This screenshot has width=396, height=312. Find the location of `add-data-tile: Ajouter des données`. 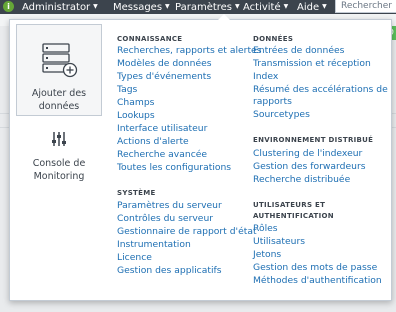

add-data-tile: Ajouter des données is located at coordinates (59, 70).